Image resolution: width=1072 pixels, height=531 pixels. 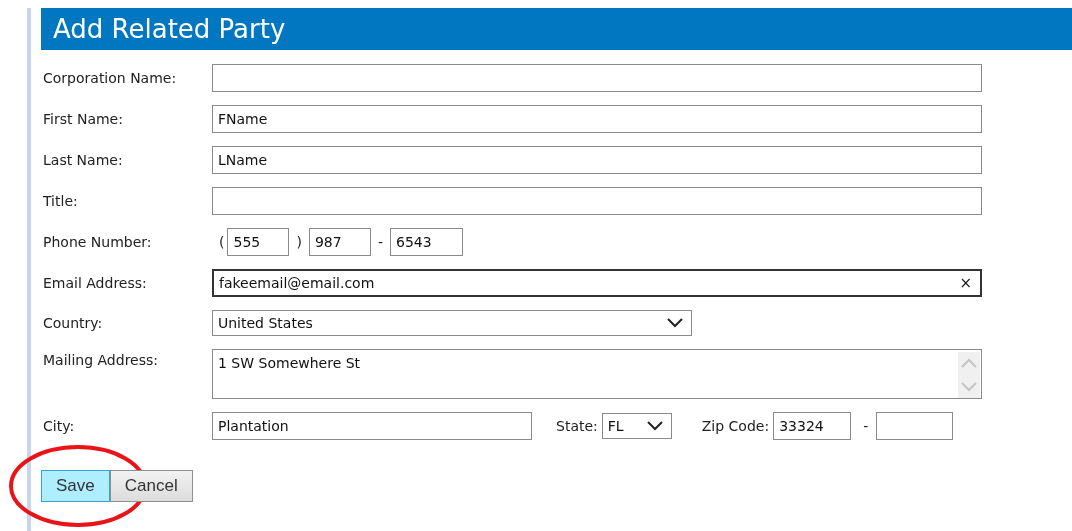 I want to click on scroll-arrows-icon, so click(x=969, y=375).